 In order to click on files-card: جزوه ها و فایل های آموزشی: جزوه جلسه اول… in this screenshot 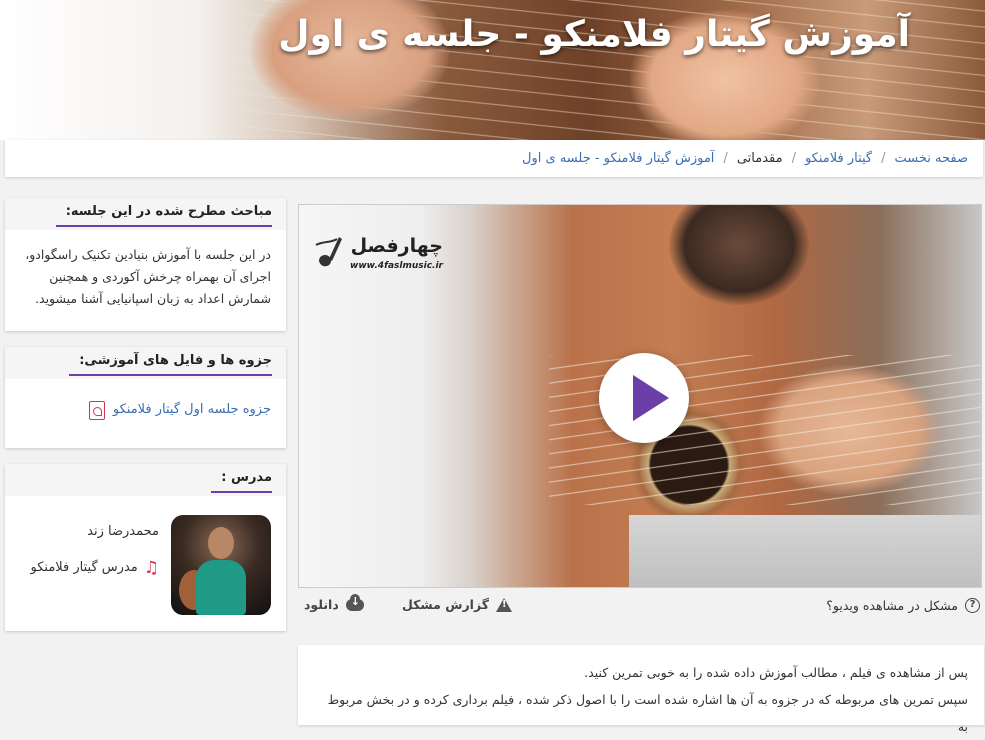, I will do `click(145, 397)`.